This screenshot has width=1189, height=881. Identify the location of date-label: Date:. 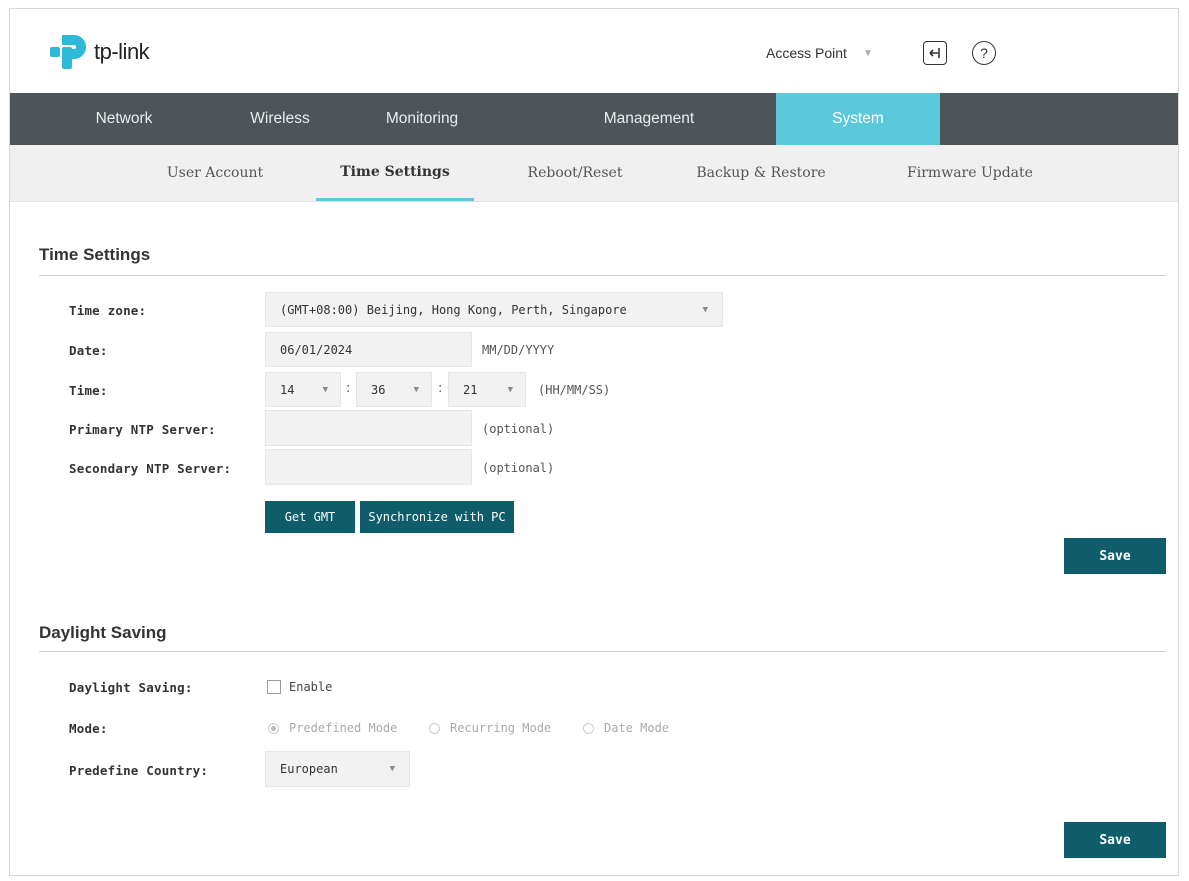
(88, 350).